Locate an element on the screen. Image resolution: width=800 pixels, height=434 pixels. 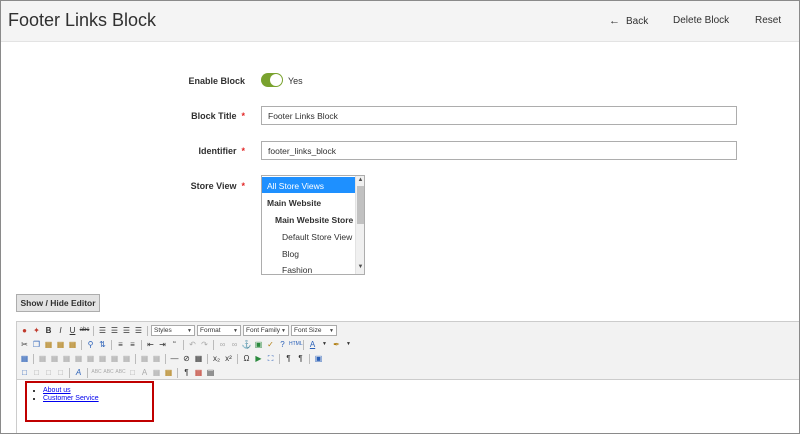
replace-icon: ⇅ is located at coordinates (102, 344).